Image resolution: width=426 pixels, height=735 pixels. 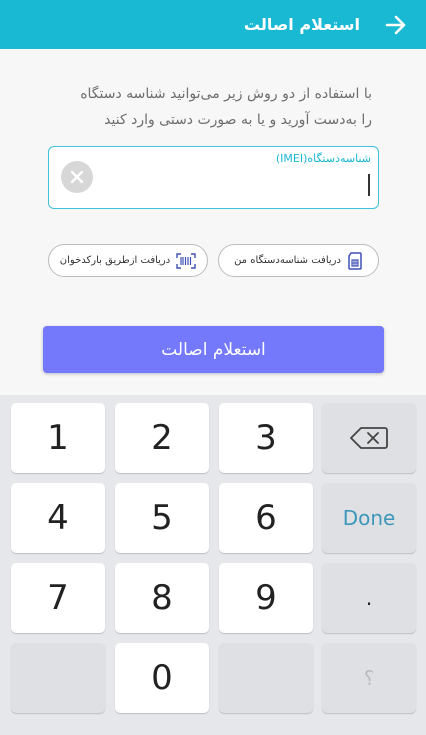 I want to click on key-2: 2, so click(x=162, y=438).